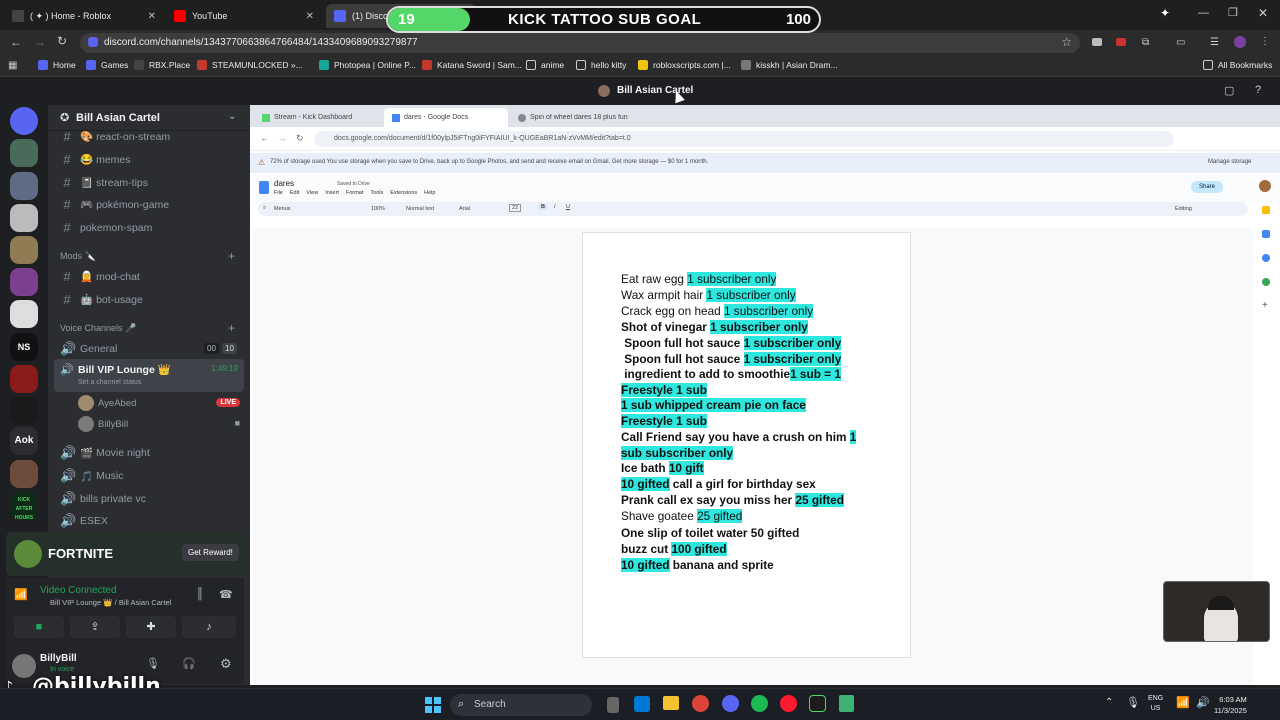 This screenshot has height=720, width=1280. I want to click on close-window-icon: ✕, so click(1263, 13).